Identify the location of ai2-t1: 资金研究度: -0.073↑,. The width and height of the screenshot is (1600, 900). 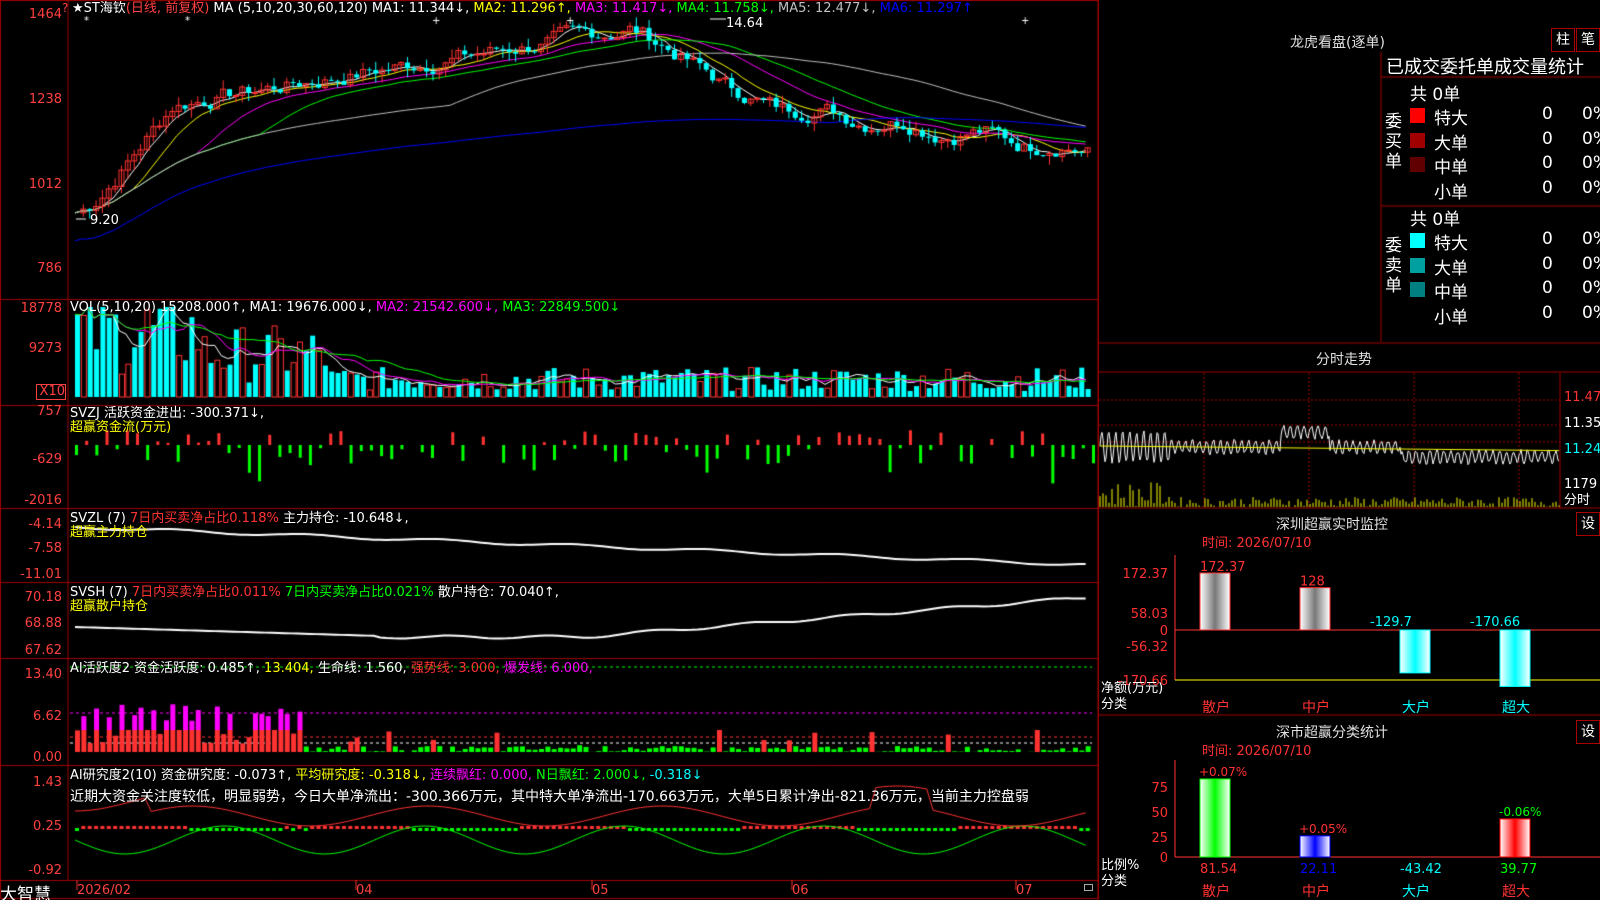
(226, 775).